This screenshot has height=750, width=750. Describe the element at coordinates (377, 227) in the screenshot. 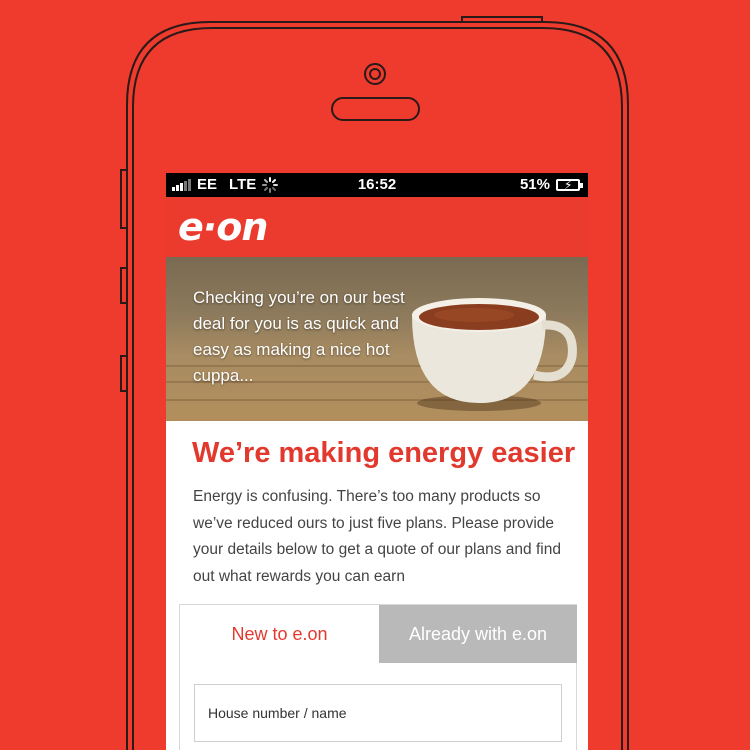

I see `brand-header: e·on` at that location.